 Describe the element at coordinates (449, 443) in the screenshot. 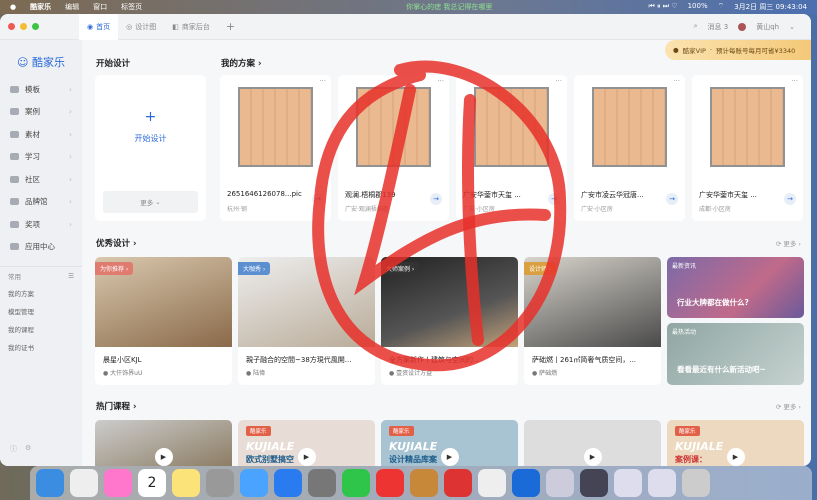

I see `course-card: 酷家乐 KUJIALE 设计精品库案 ▶` at that location.